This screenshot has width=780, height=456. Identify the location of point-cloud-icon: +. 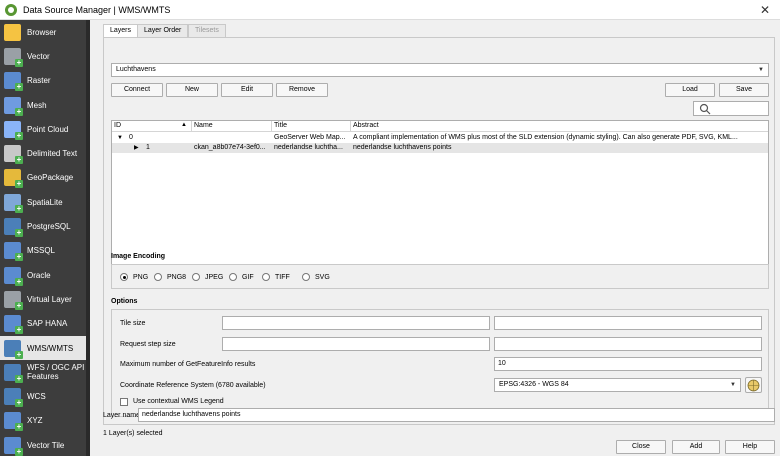
(13, 130).